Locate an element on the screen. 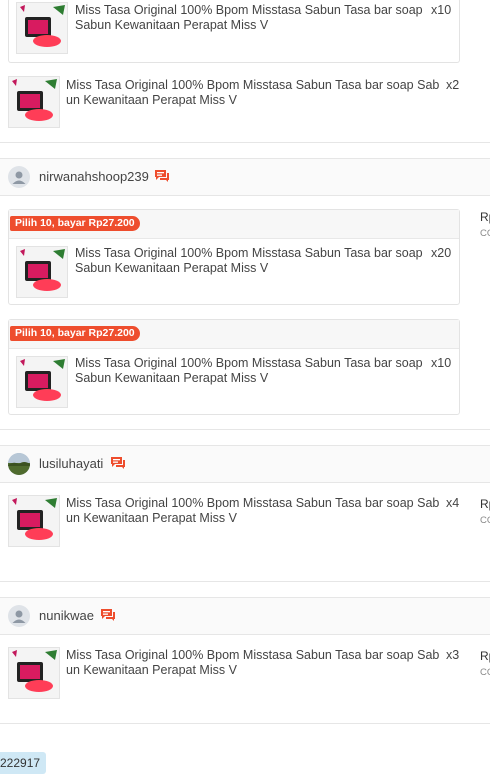 The height and width of the screenshot is (776, 490). order-header: nunikwae is located at coordinates (245, 616).